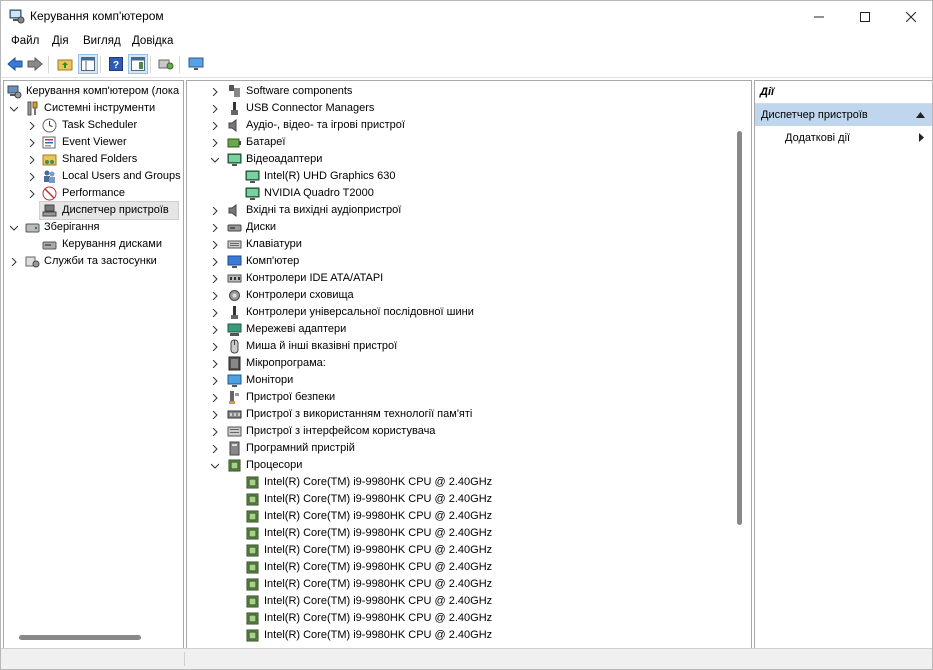 Image resolution: width=933 pixels, height=670 pixels. Describe the element at coordinates (739, 328) in the screenshot. I see `vertical-scrollbar` at that location.